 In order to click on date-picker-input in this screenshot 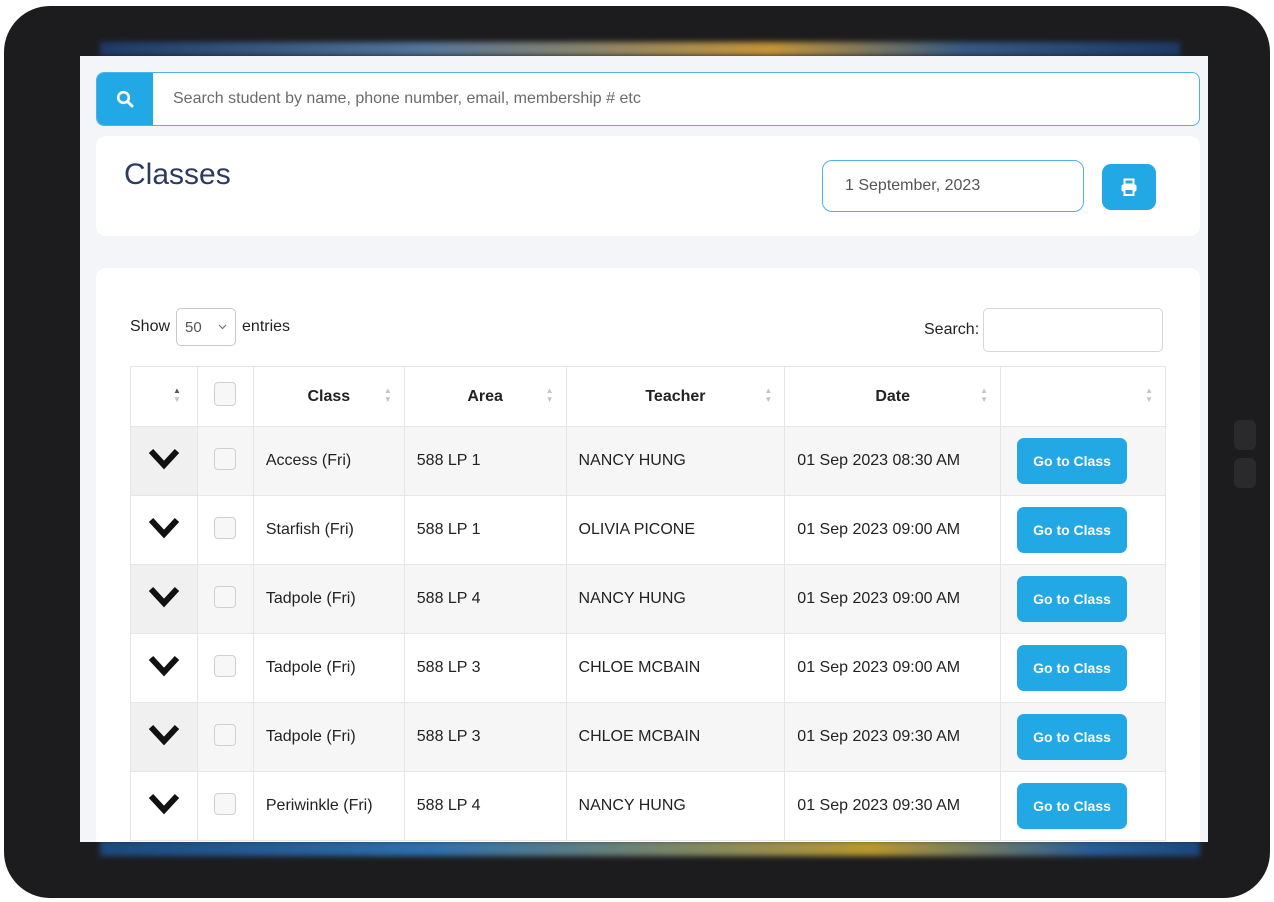, I will do `click(953, 186)`.